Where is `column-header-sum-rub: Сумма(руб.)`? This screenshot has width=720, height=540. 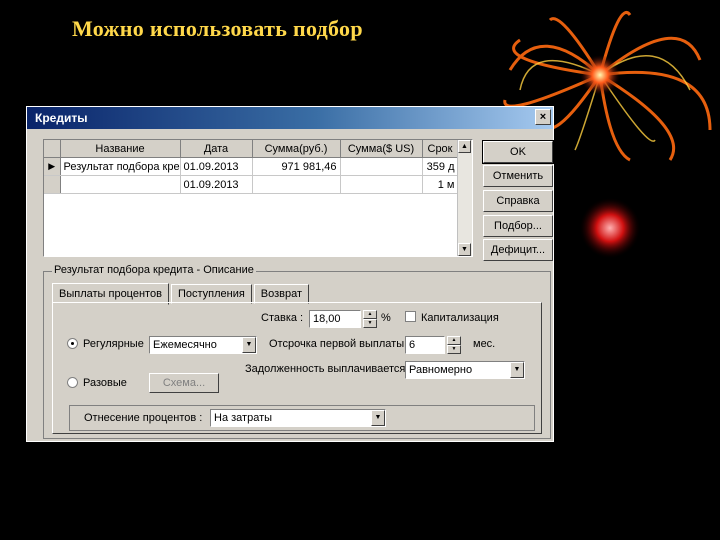
column-header-sum-rub: Сумма(руб.) is located at coordinates (296, 149).